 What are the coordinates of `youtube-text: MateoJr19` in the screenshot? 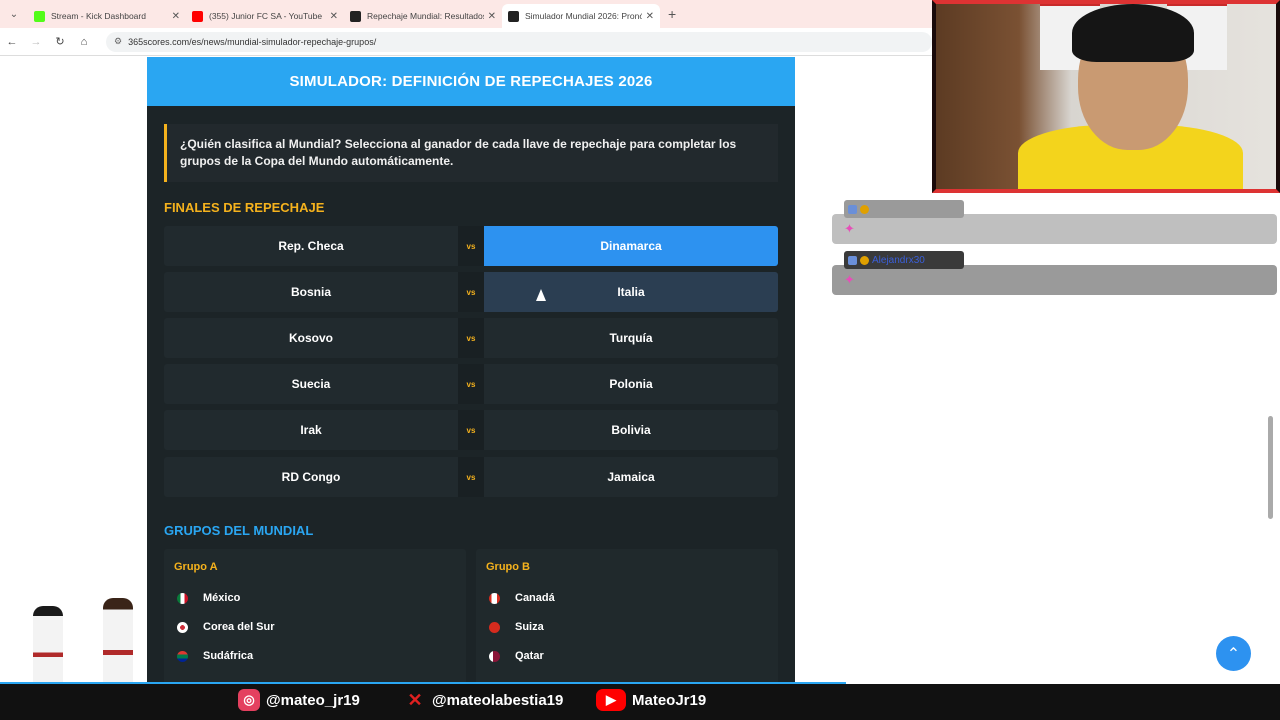 It's located at (669, 700).